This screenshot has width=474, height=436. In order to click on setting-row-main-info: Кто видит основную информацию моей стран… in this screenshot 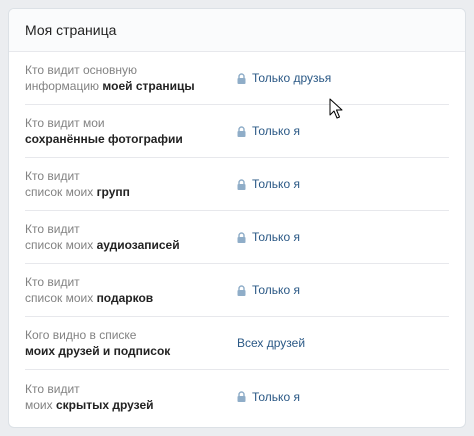, I will do `click(237, 78)`.